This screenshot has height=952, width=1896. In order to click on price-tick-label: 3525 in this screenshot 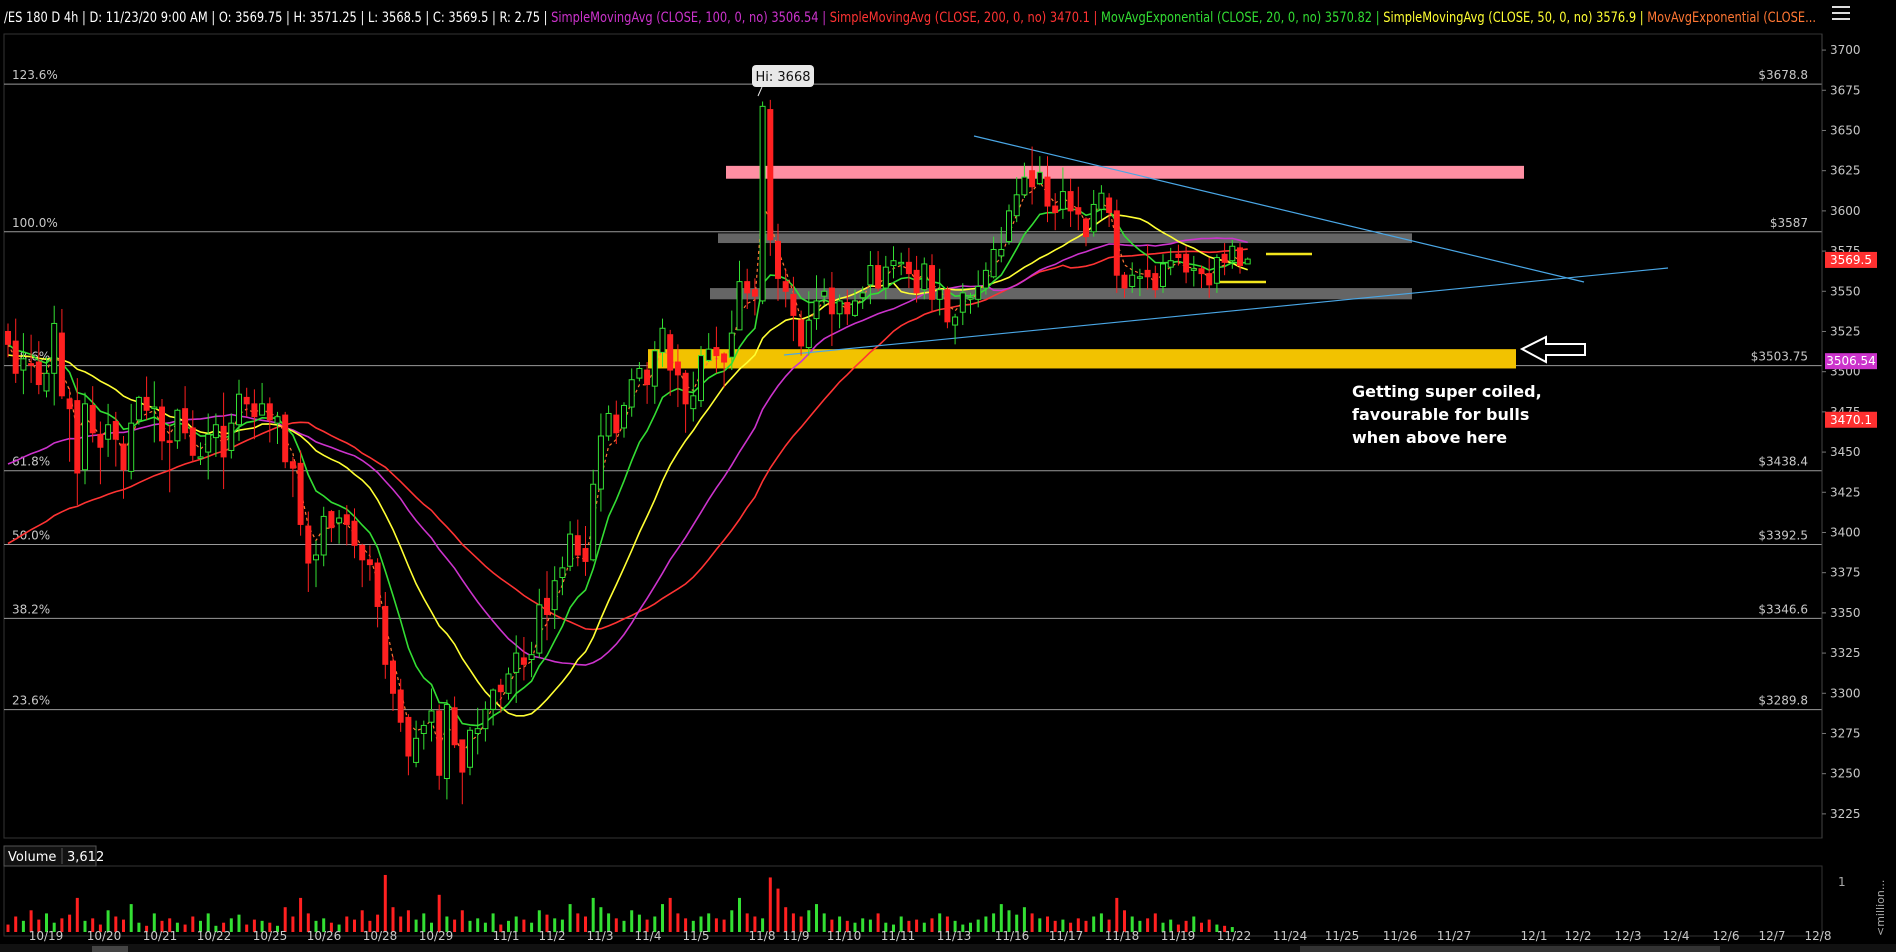, I will do `click(1845, 331)`.